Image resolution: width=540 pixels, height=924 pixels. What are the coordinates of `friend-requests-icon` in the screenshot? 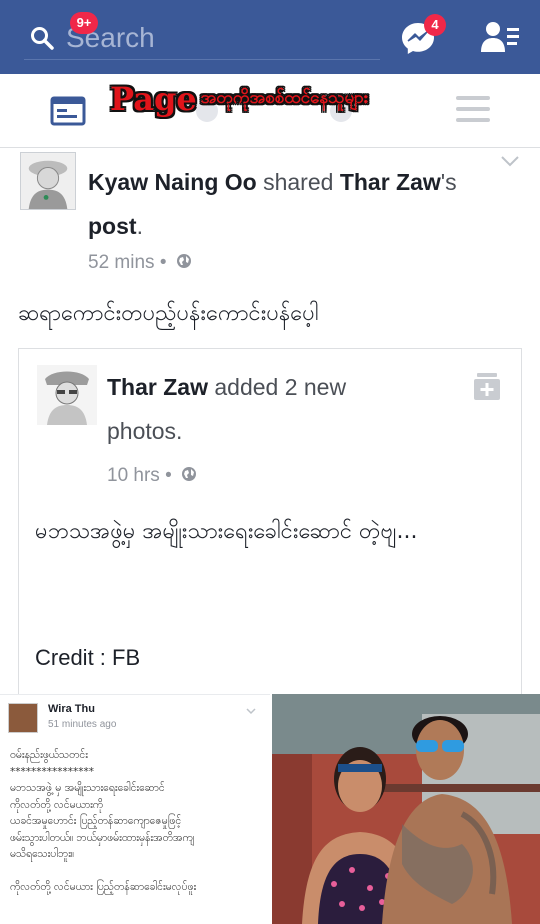 It's located at (500, 38).